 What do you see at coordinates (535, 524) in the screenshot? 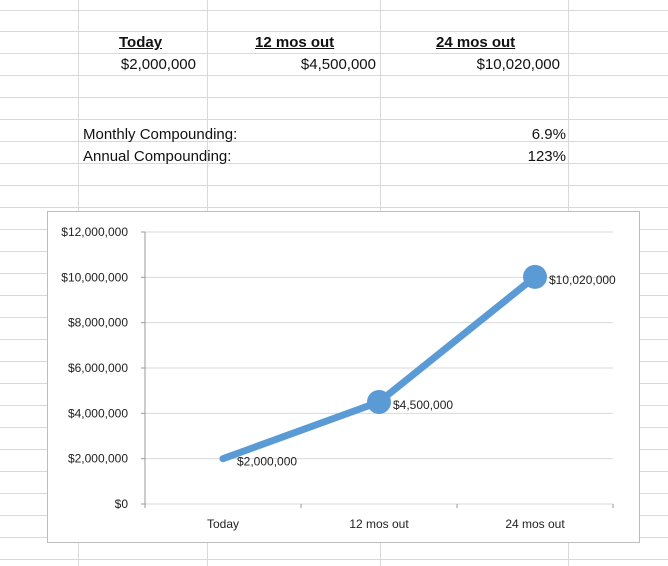
I see `x-tick-label: 24 mos out` at bounding box center [535, 524].